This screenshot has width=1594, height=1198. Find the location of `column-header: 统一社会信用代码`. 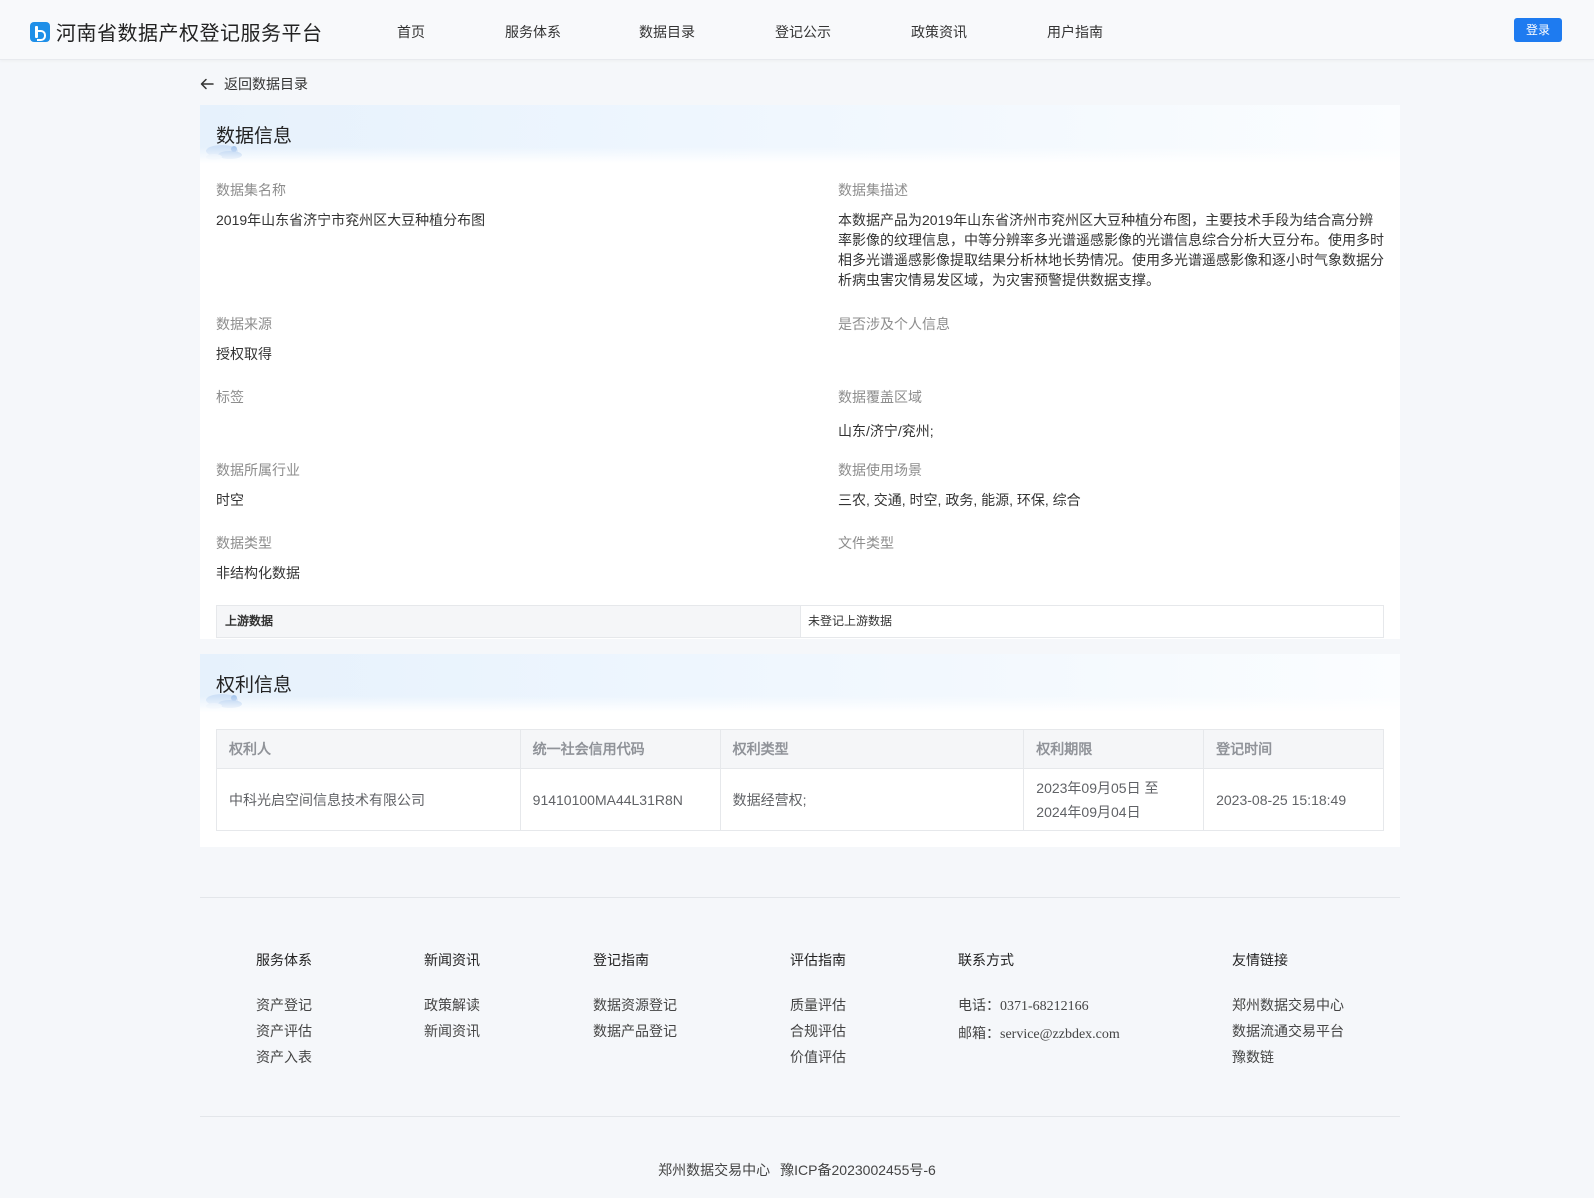

column-header: 统一社会信用代码 is located at coordinates (620, 749).